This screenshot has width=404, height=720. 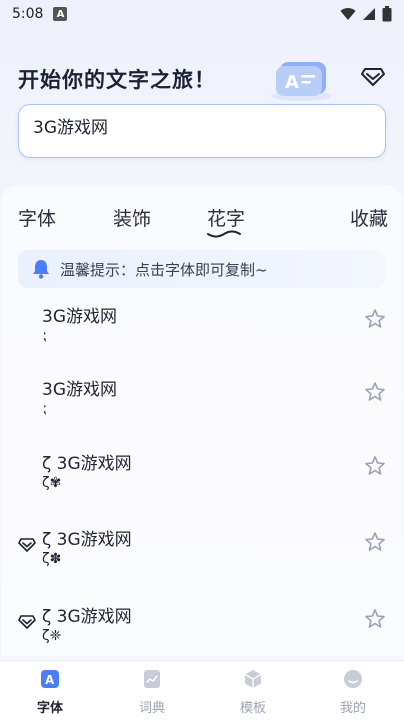 What do you see at coordinates (202, 14) in the screenshot?
I see `status-bar: 5:08 A` at bounding box center [202, 14].